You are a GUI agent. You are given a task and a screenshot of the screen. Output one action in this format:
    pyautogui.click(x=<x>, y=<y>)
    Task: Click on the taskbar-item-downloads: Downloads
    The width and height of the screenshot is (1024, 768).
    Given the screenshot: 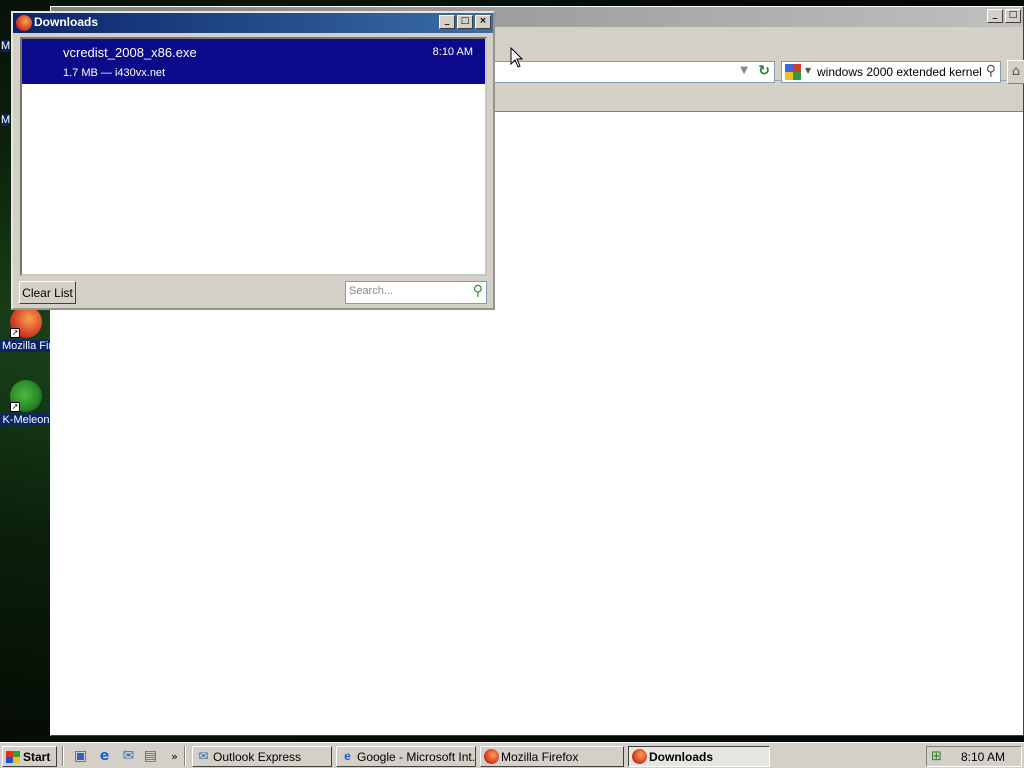 What is the action you would take?
    pyautogui.click(x=699, y=756)
    